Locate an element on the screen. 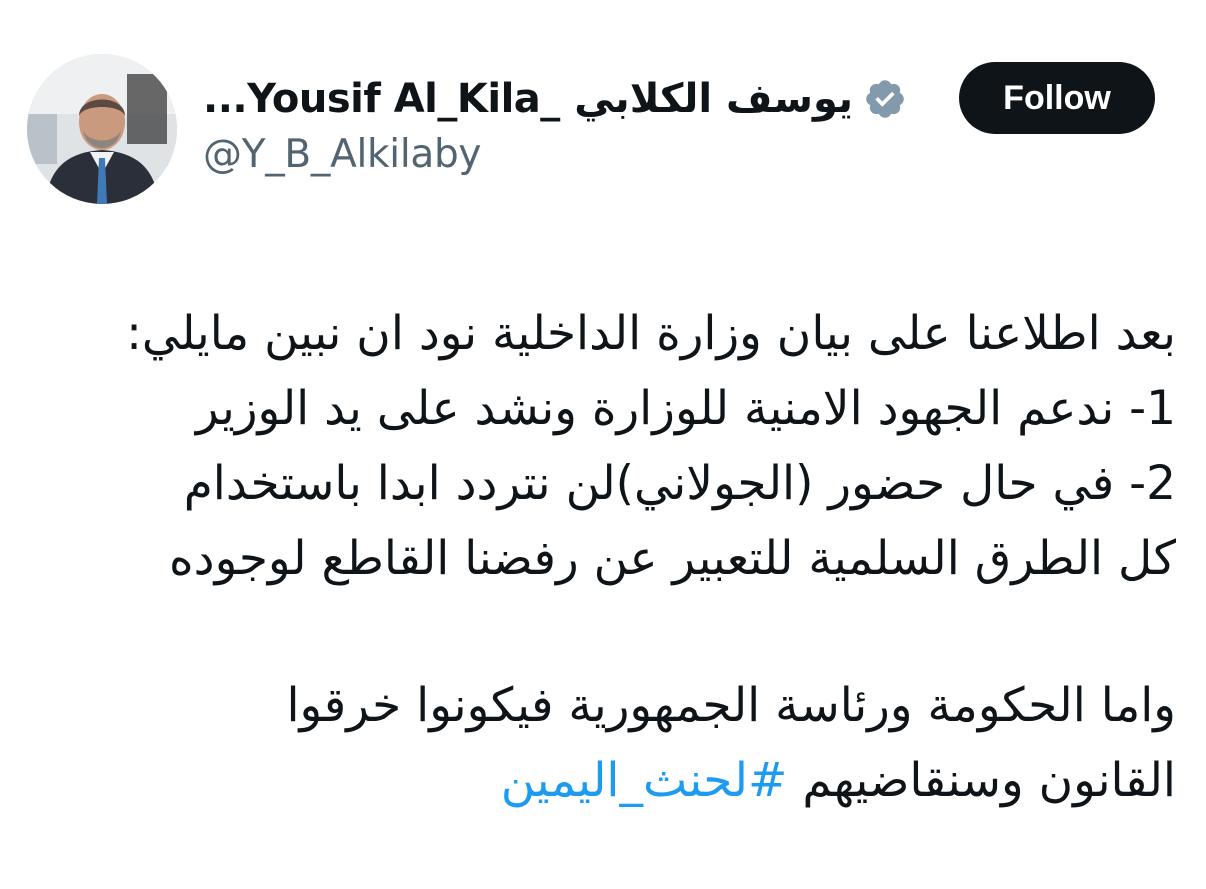 This screenshot has width=1206, height=889. avatar is located at coordinates (102, 129).